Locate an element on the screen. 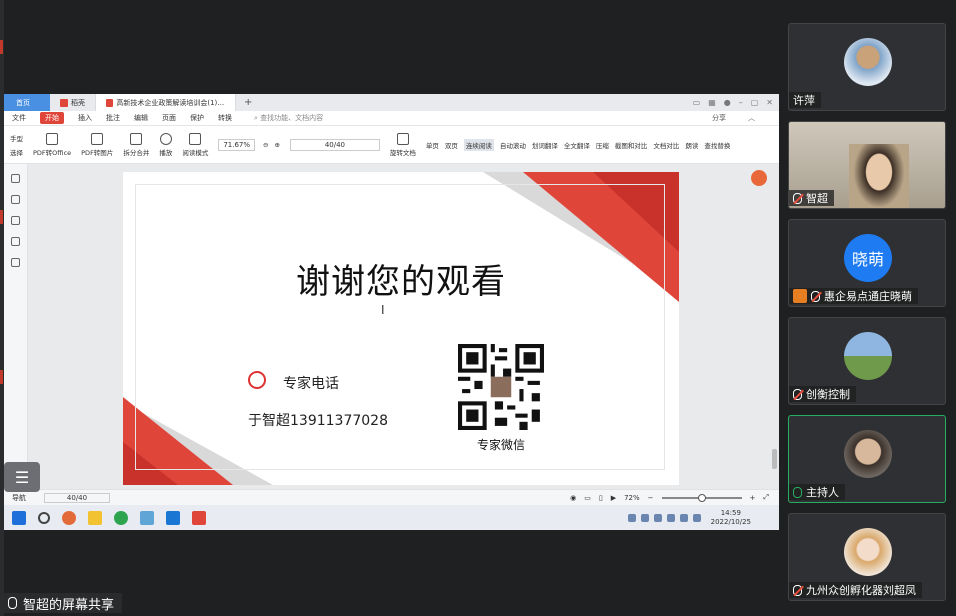  menu-edit: 编辑 is located at coordinates (141, 118).